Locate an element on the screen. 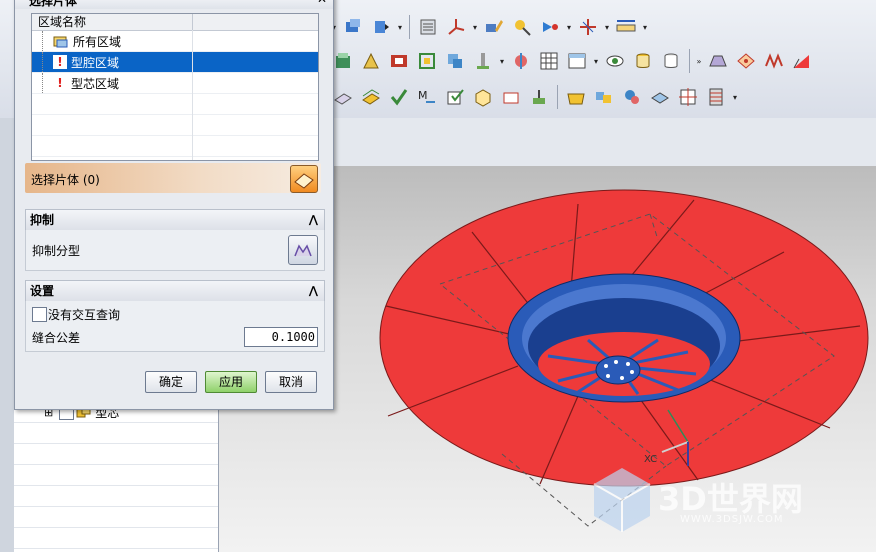 Image resolution: width=876 pixels, height=552 pixels. coordinate-system-icon is located at coordinates (456, 27).